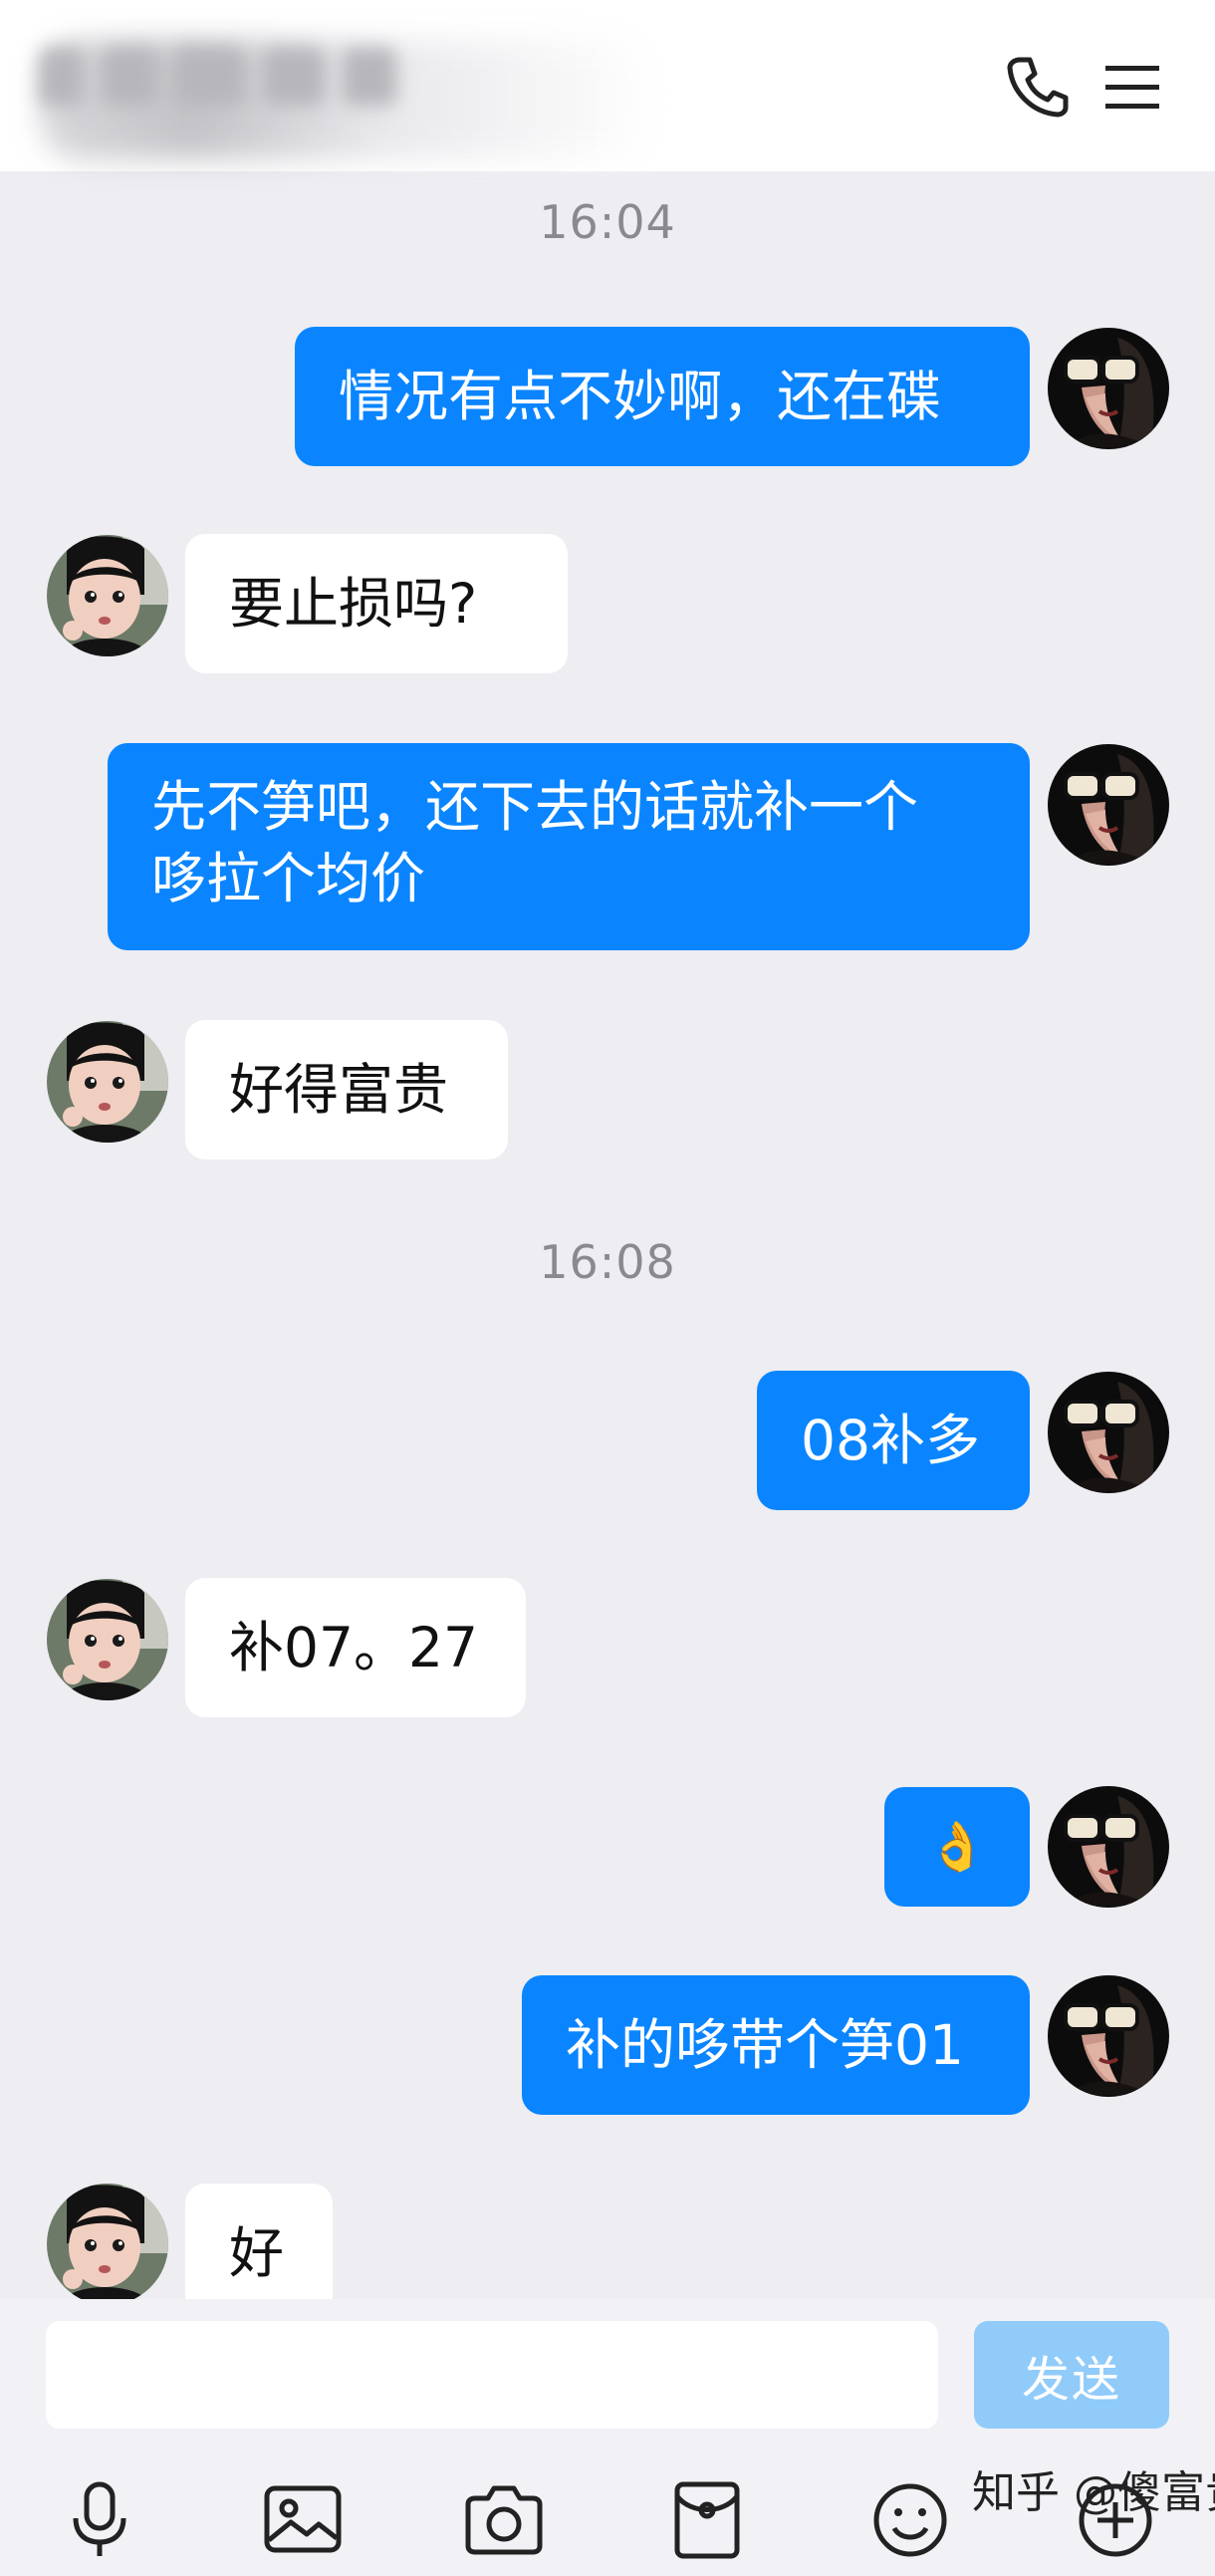 This screenshot has height=2576, width=1215. What do you see at coordinates (607, 2437) in the screenshot?
I see `composer-bar: 发送` at bounding box center [607, 2437].